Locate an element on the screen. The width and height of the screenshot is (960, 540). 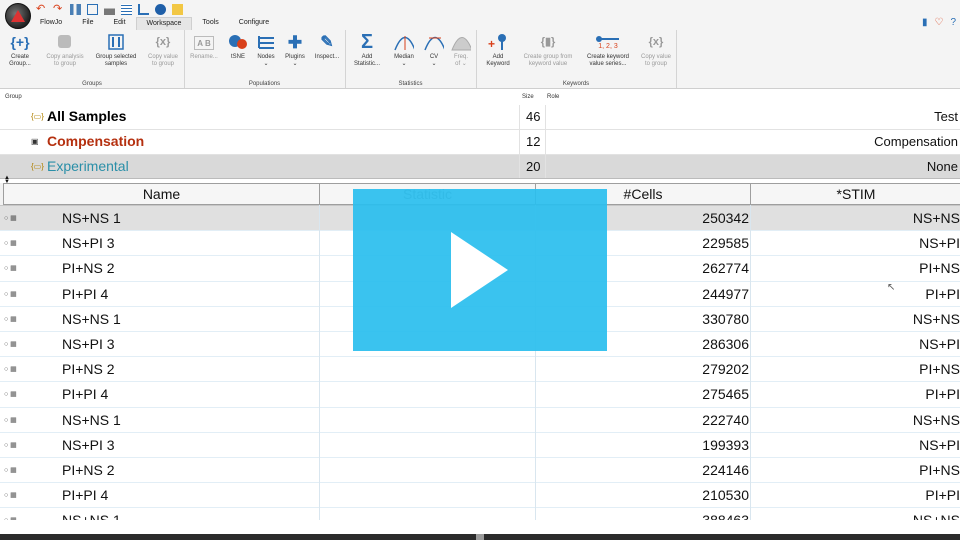
sample-name: PI+PI 4 is located at coordinates (85, 293).